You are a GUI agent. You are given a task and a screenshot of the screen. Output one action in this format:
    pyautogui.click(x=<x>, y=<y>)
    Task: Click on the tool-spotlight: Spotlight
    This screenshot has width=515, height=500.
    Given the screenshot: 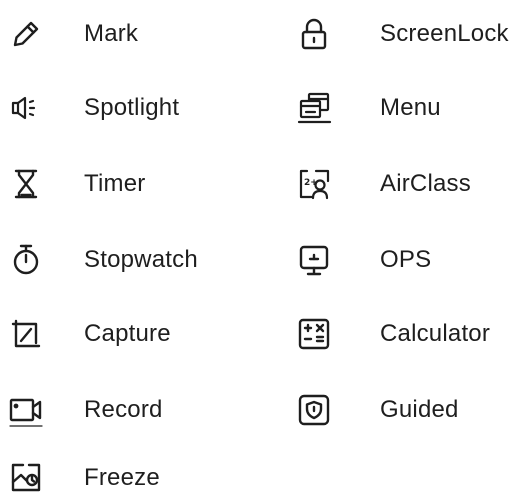 What is the action you would take?
    pyautogui.click(x=130, y=108)
    